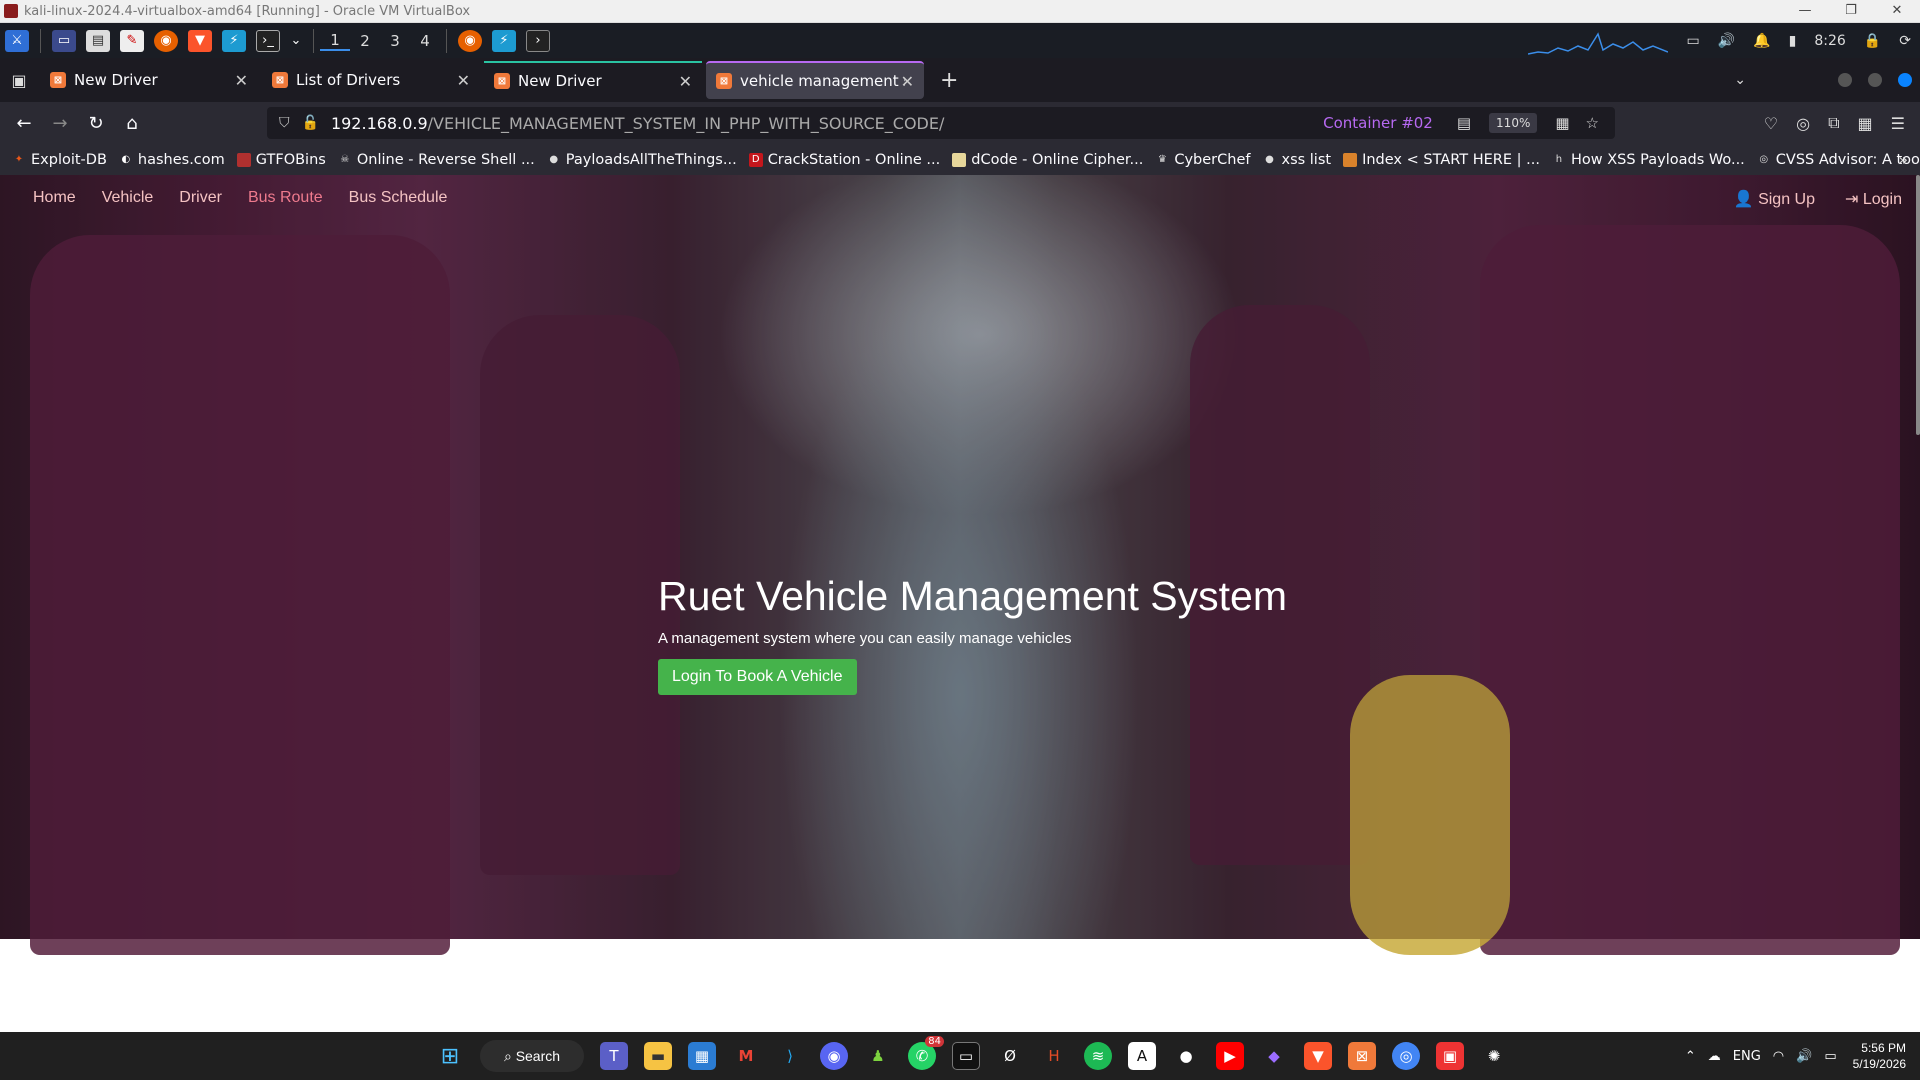  I want to click on xampp-icon: ⊠, so click(1362, 1056).